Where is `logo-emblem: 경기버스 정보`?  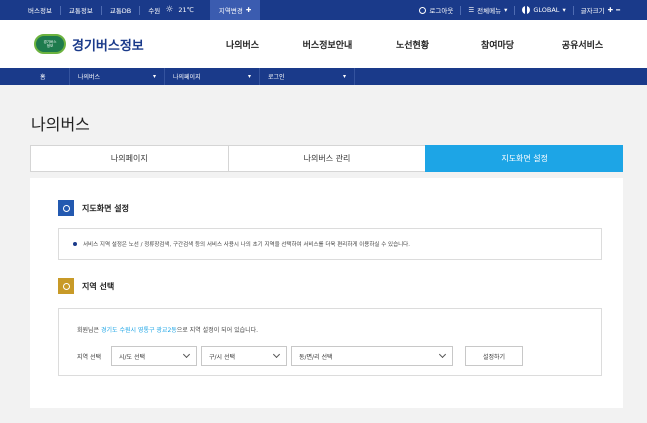
logo-emblem: 경기버스 정보 is located at coordinates (50, 44).